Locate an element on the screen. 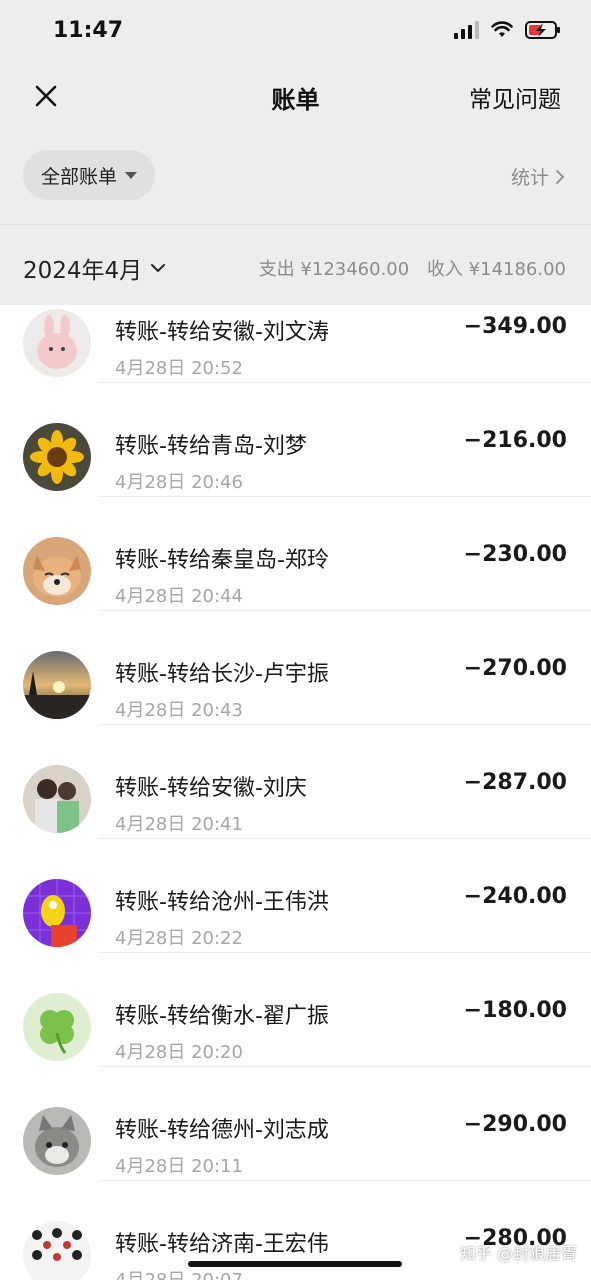 Image resolution: width=591 pixels, height=1280 pixels. all-bills-filter: 全部账单 is located at coordinates (89, 175).